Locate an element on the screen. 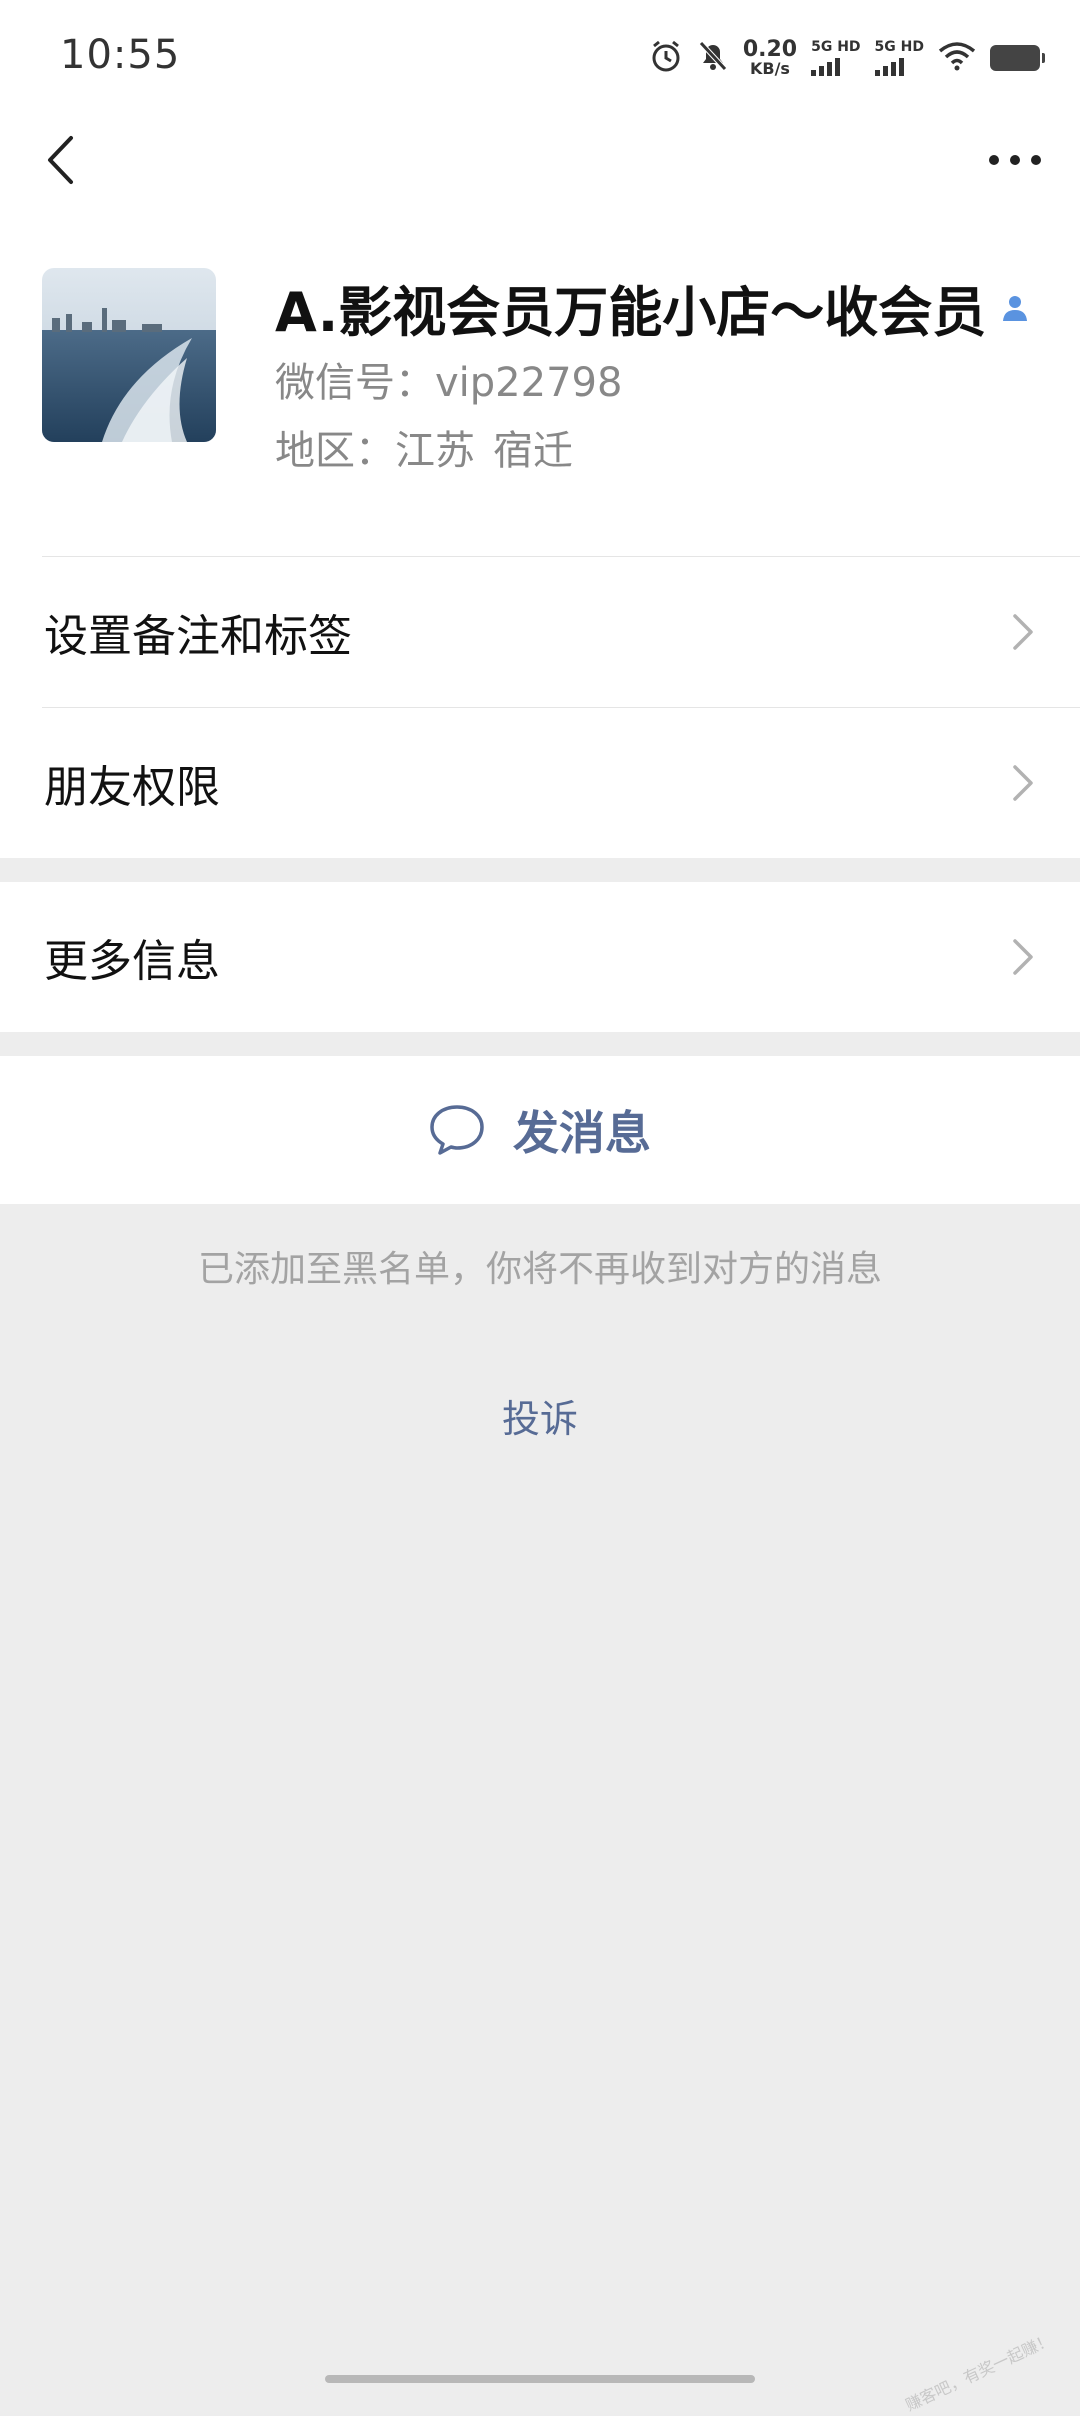 The height and width of the screenshot is (2416, 1080). watermark: 赚客吧，有奖一起赚！ is located at coordinates (979, 2372).